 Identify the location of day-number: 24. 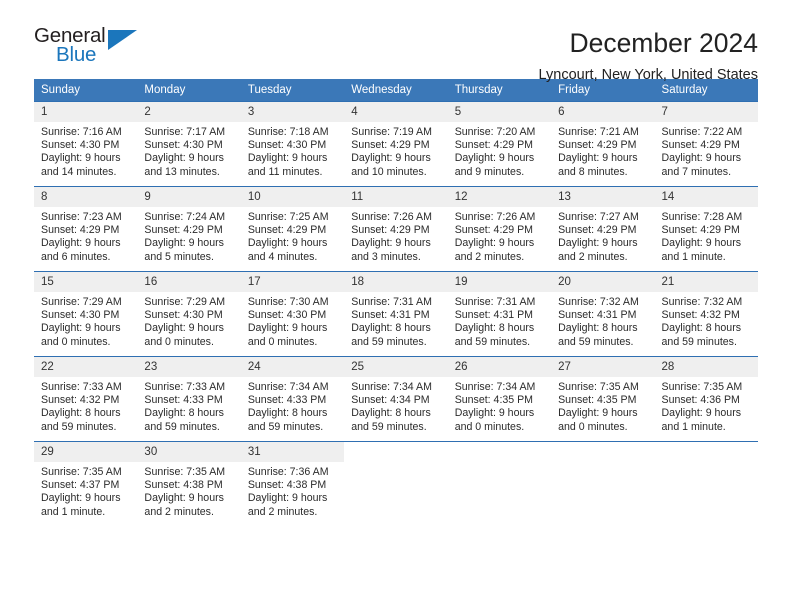
(292, 367).